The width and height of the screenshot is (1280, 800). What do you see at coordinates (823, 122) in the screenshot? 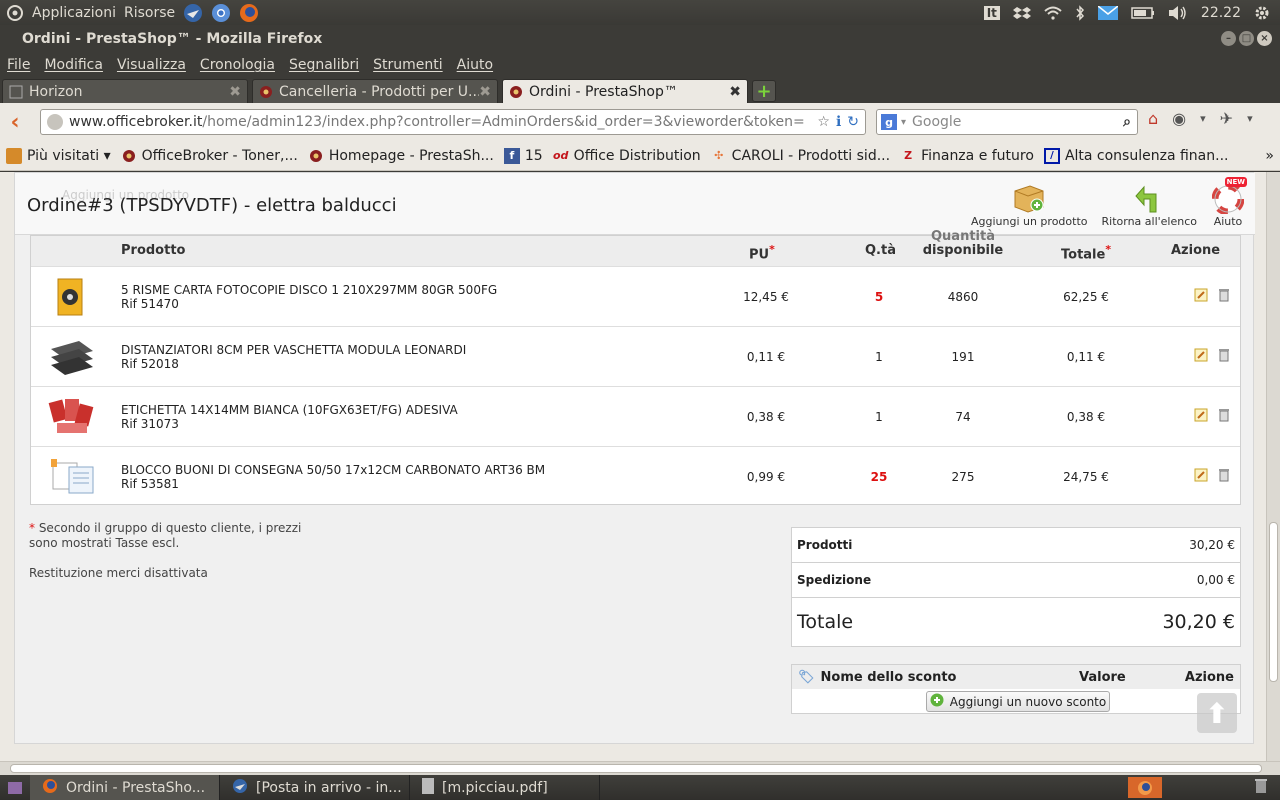
I see `bookmark-star-icon: ☆` at bounding box center [823, 122].